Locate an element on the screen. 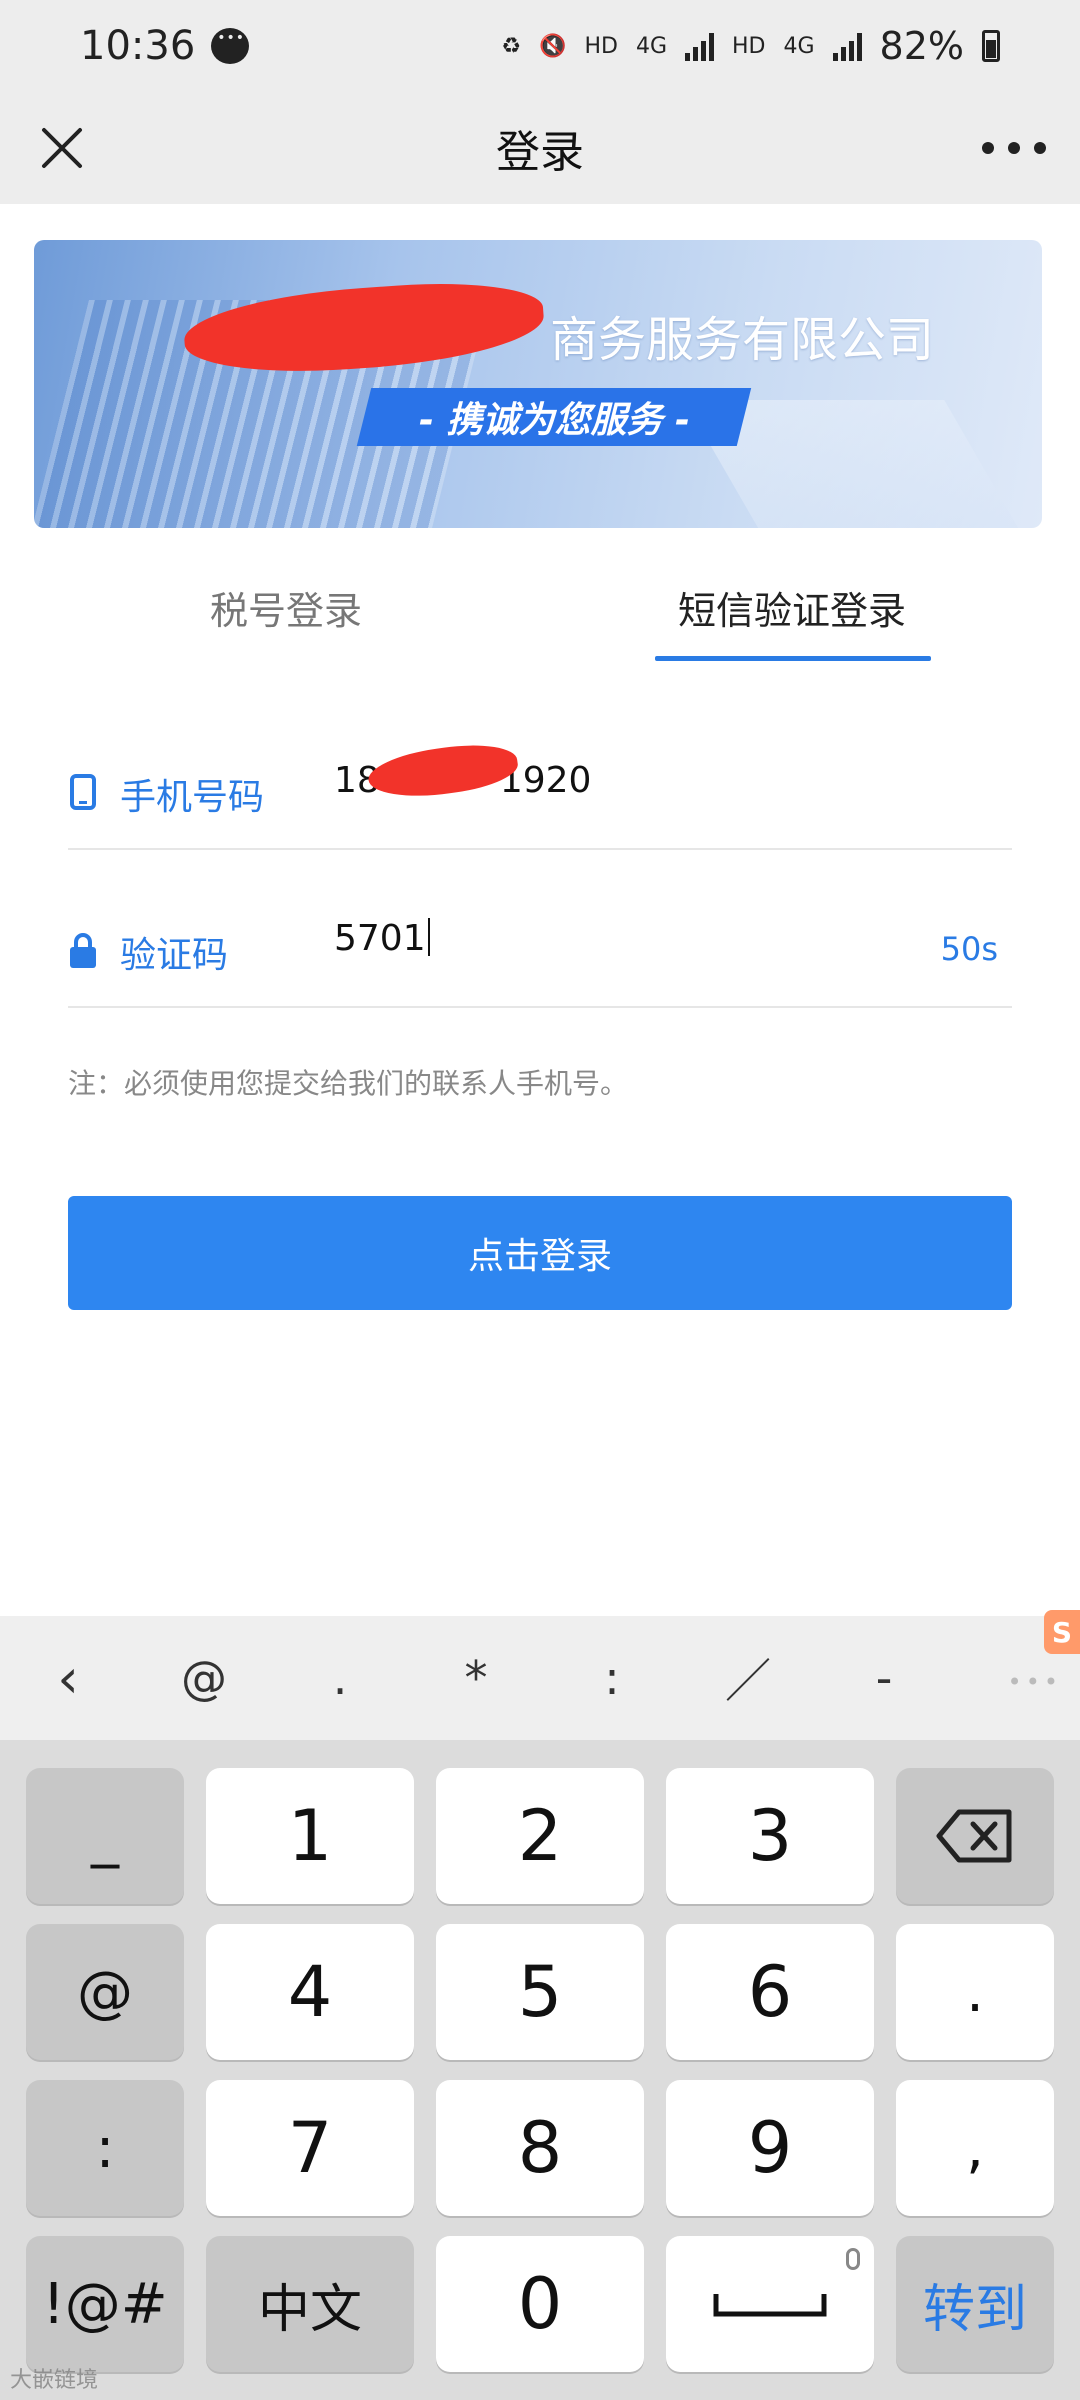 This screenshot has width=1080, height=2400. key-go: 转到 is located at coordinates (975, 2304).